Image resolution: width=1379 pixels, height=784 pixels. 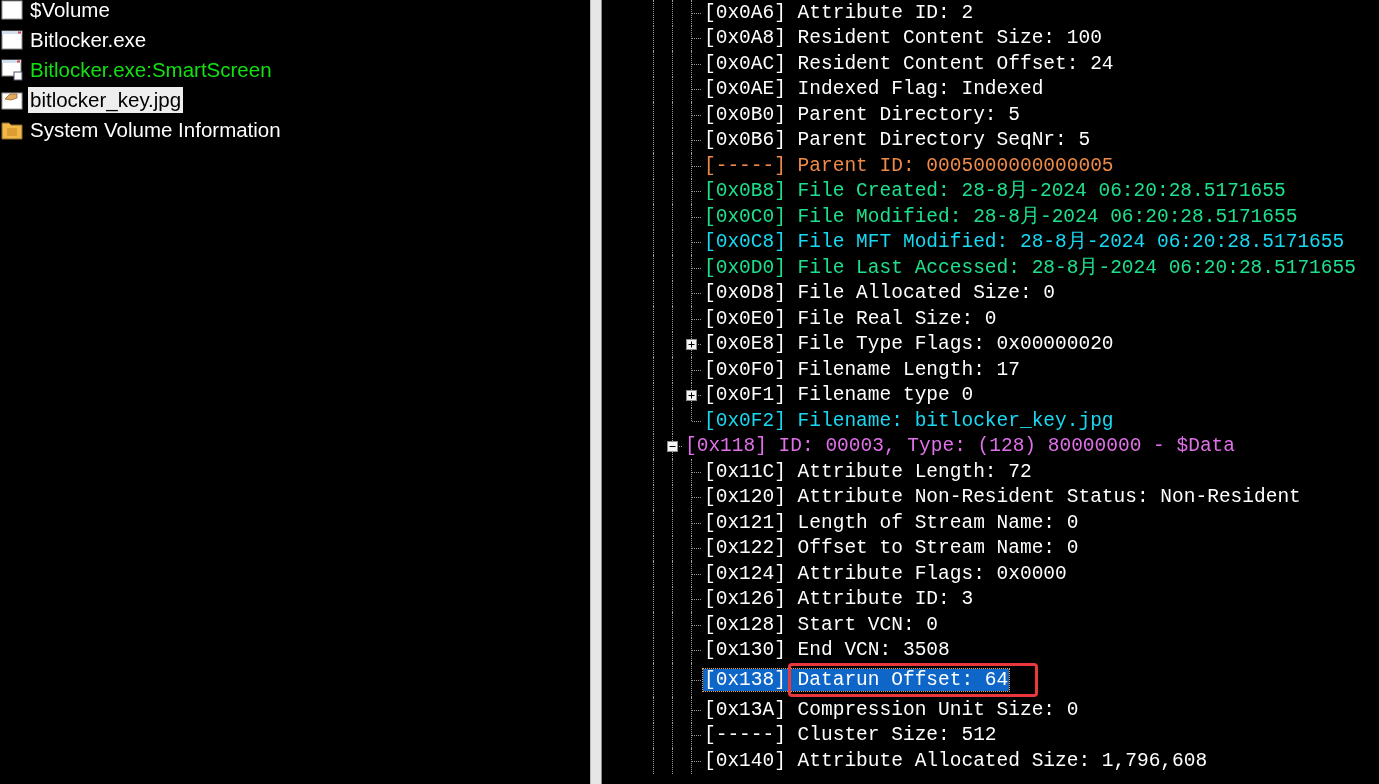 What do you see at coordinates (1001, 216) in the screenshot?
I see `tree-item: [0x0C0] File Modified: 28-8月-2024 06:20:28.5171655` at bounding box center [1001, 216].